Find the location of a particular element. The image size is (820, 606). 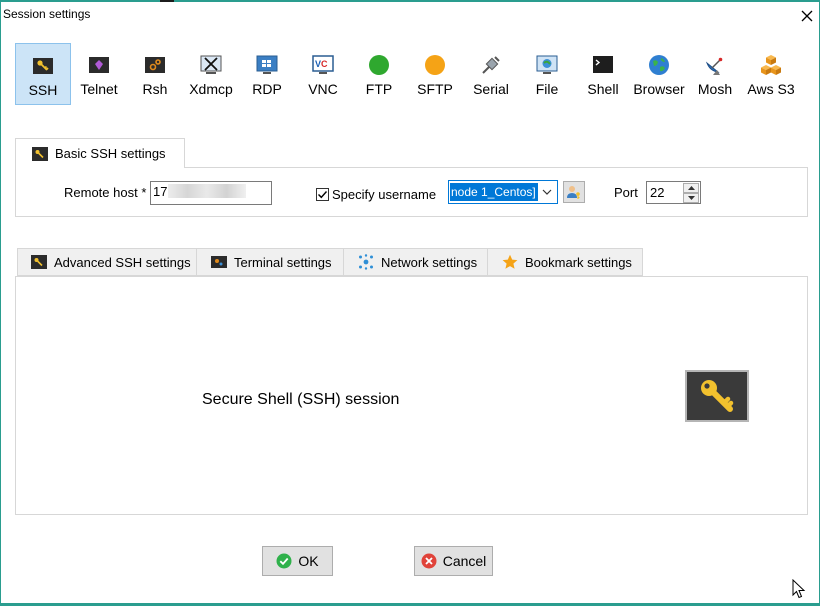

session-type-xdmcp: Xdmcp is located at coordinates (211, 74).